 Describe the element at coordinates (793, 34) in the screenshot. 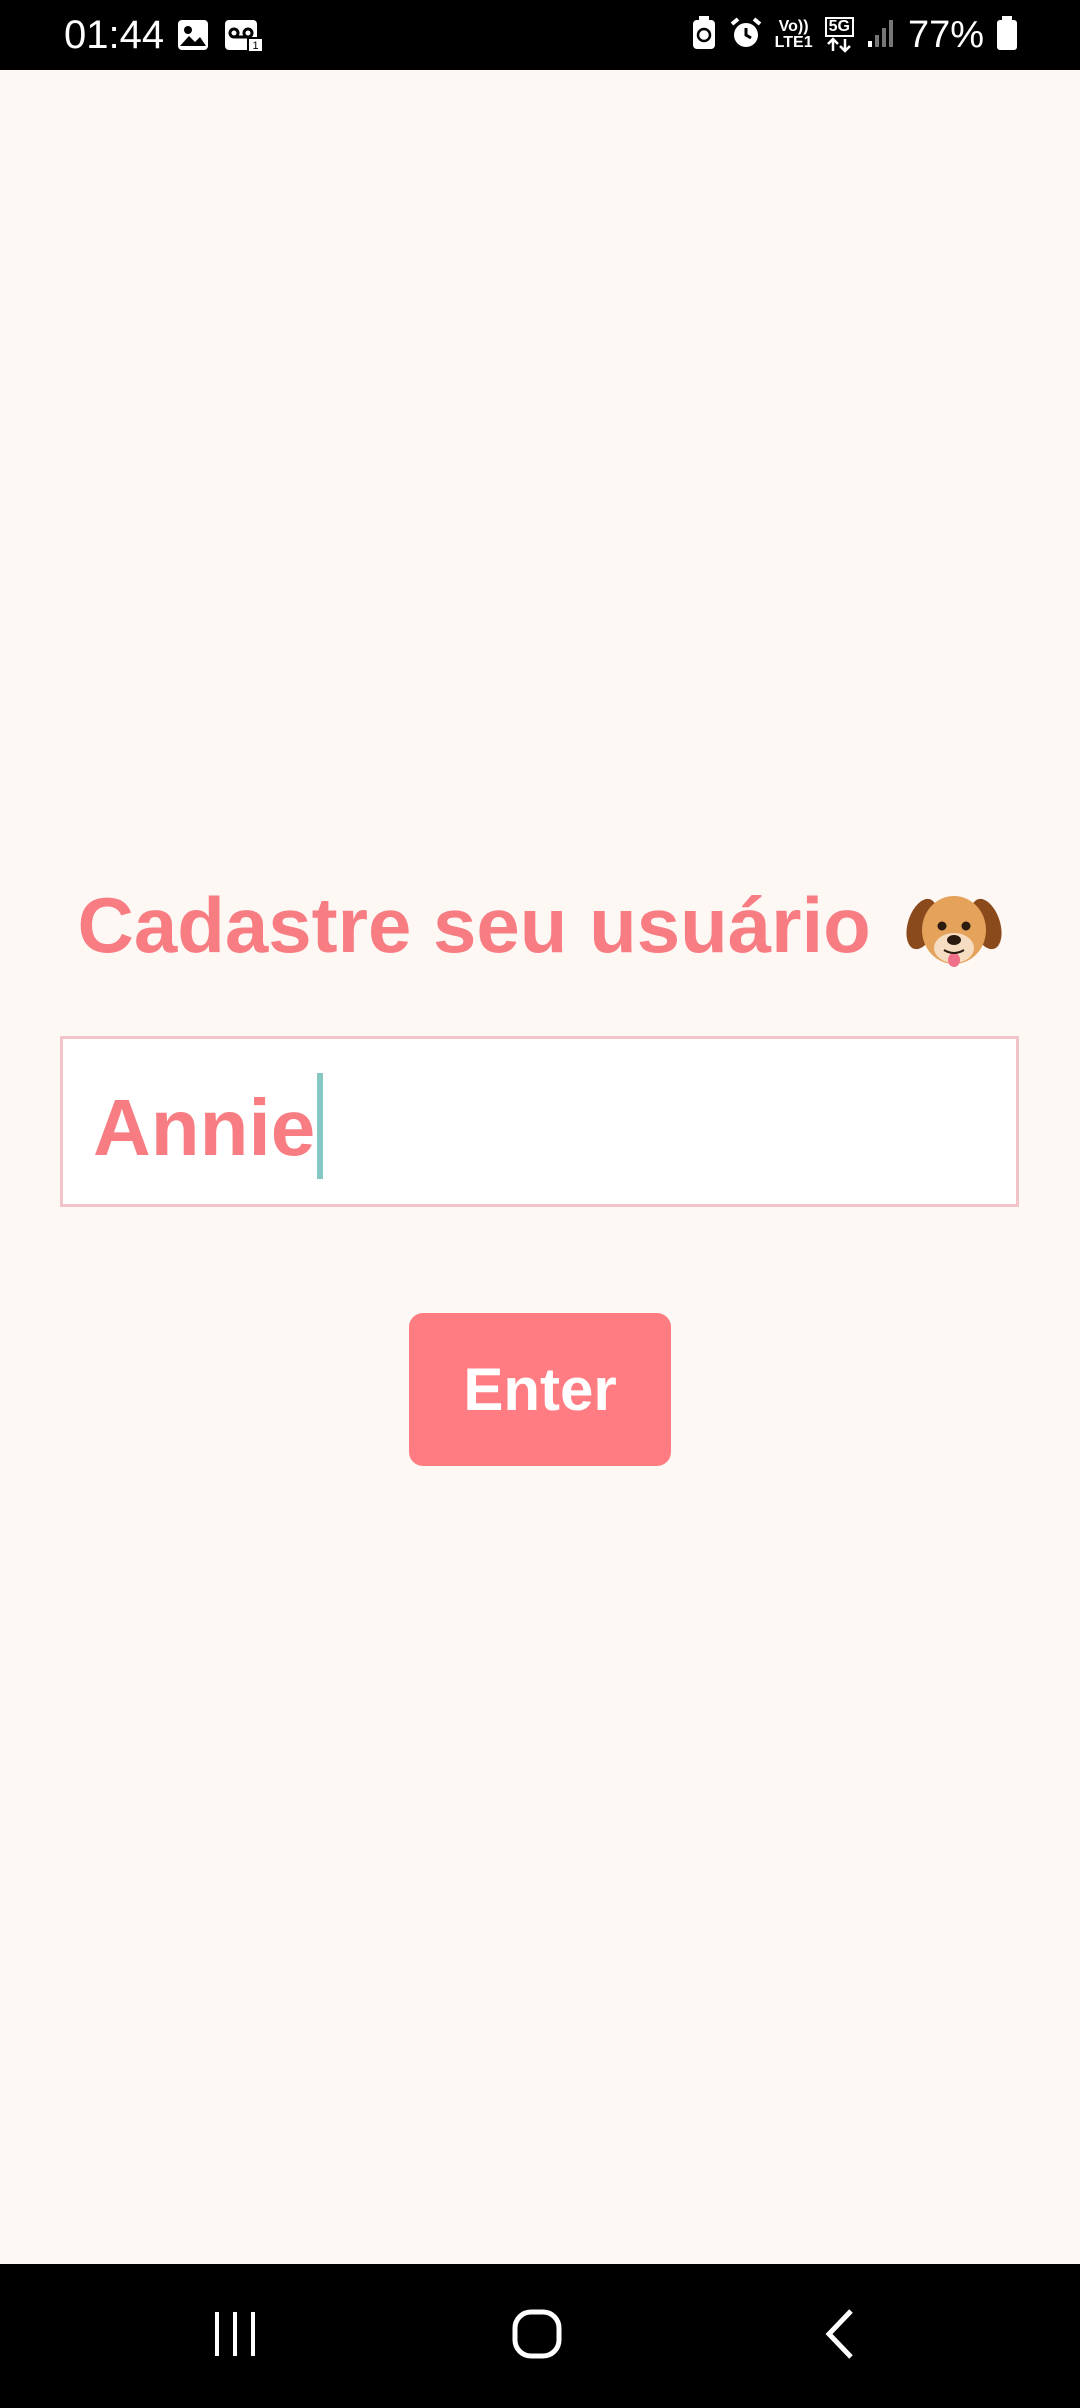

I see `volte-icon: Vo)) LTE1` at that location.